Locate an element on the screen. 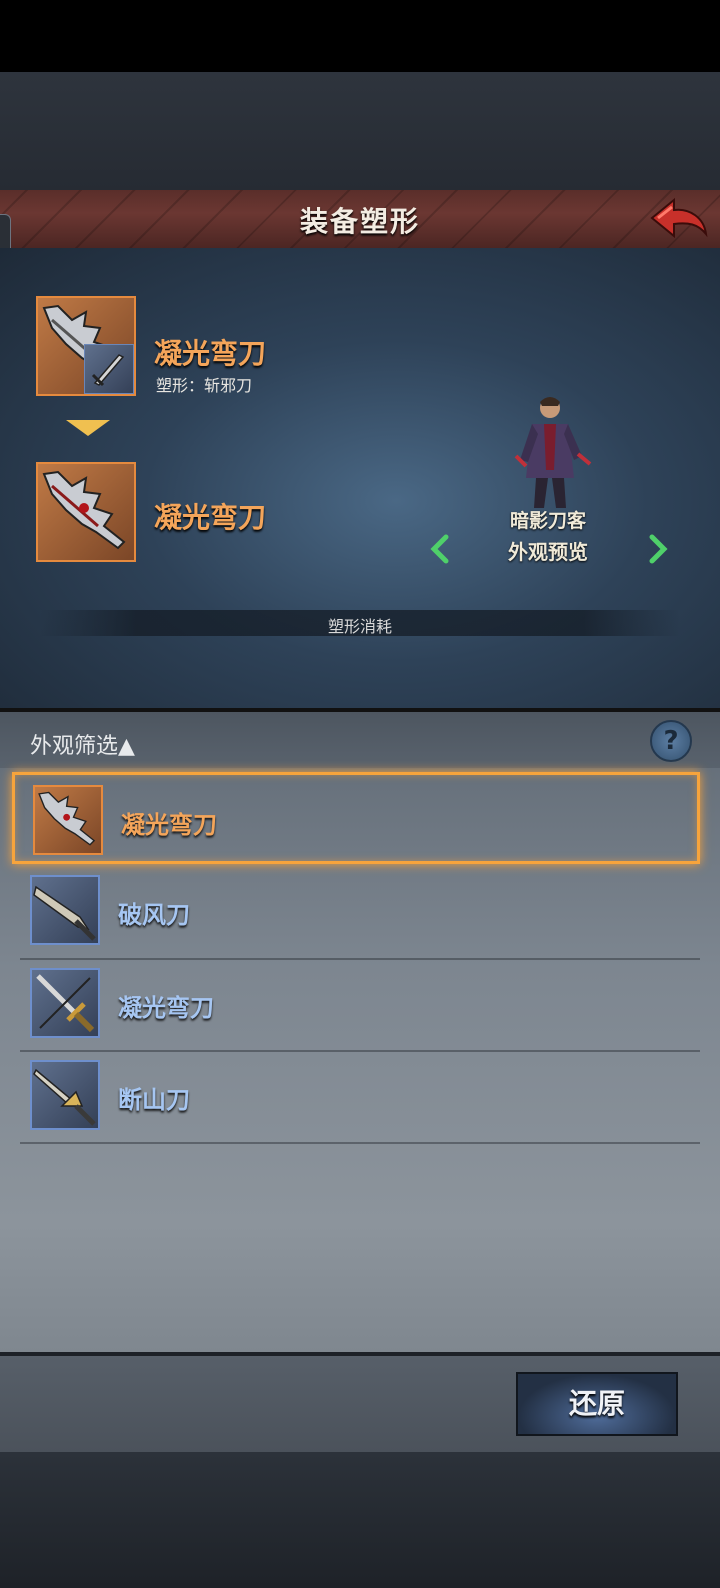 This screenshot has height=1588, width=720. shape-source-badge is located at coordinates (109, 369).